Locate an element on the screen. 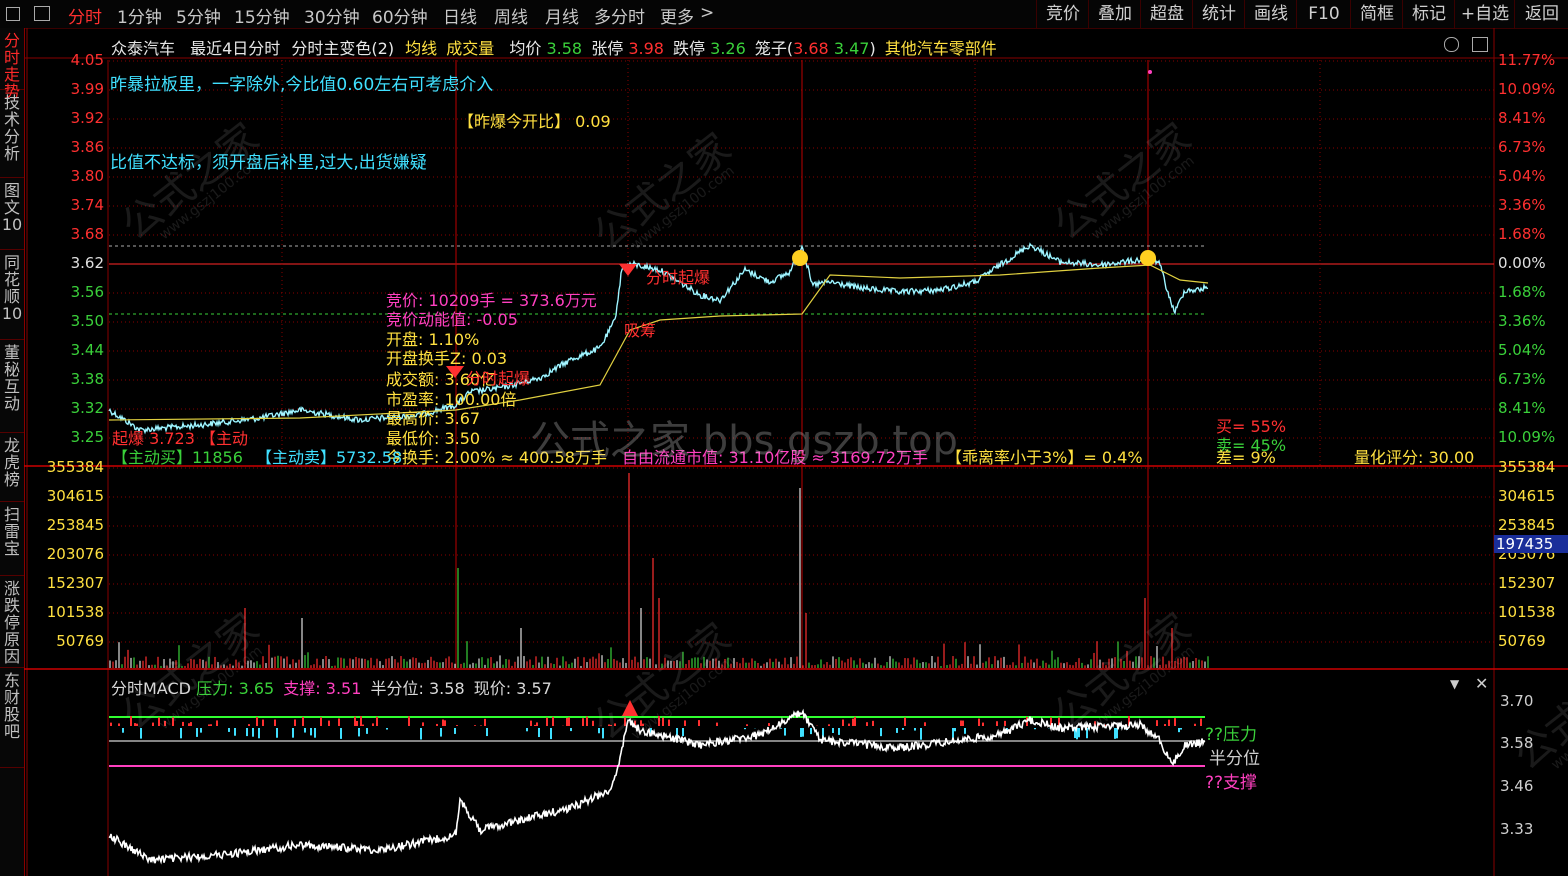 The image size is (1568, 876). toolbar-button-8: +自选 is located at coordinates (1484, 14).